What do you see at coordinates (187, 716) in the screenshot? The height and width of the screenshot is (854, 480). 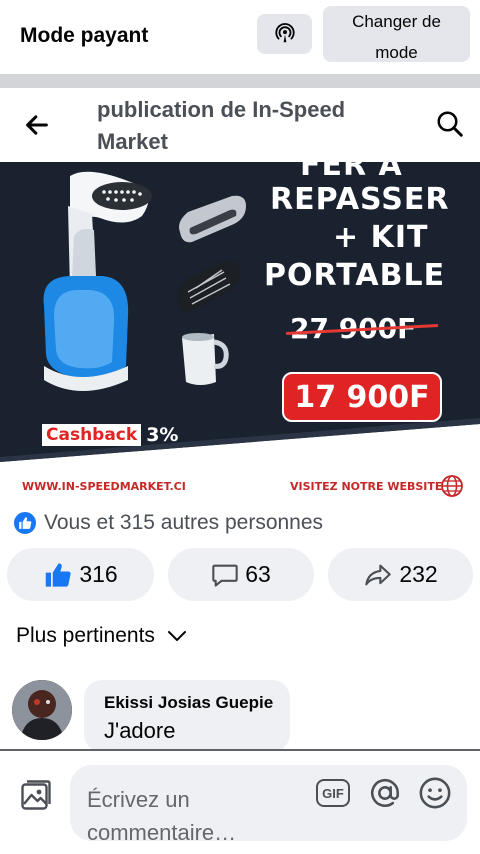 I see `comment-bubble: Ekissi Josias Guepie J'adore` at bounding box center [187, 716].